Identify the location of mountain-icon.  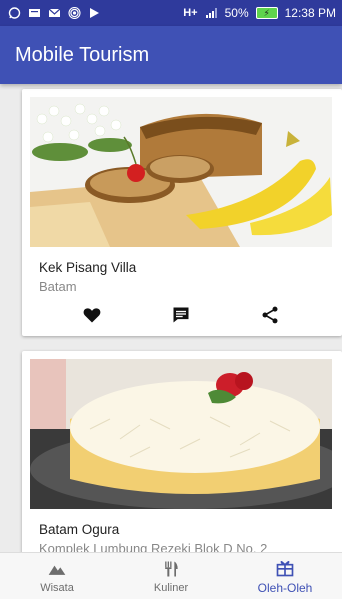
(57, 570).